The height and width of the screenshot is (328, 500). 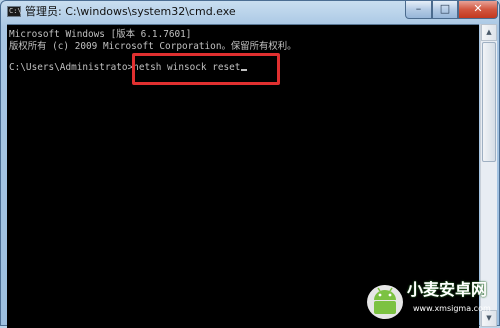 What do you see at coordinates (478, 10) in the screenshot?
I see `close-button: ✕` at bounding box center [478, 10].